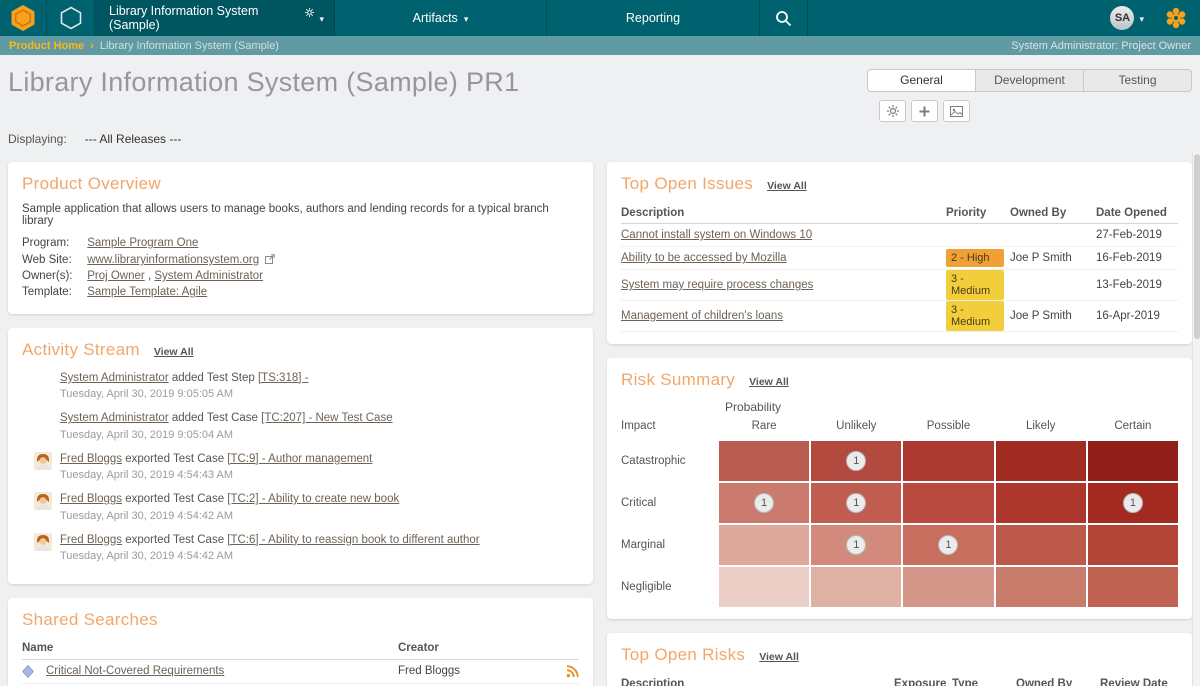 Image resolution: width=1200 pixels, height=686 pixels. What do you see at coordinates (174, 352) in the screenshot?
I see `activity-view-all-link: View All` at bounding box center [174, 352].